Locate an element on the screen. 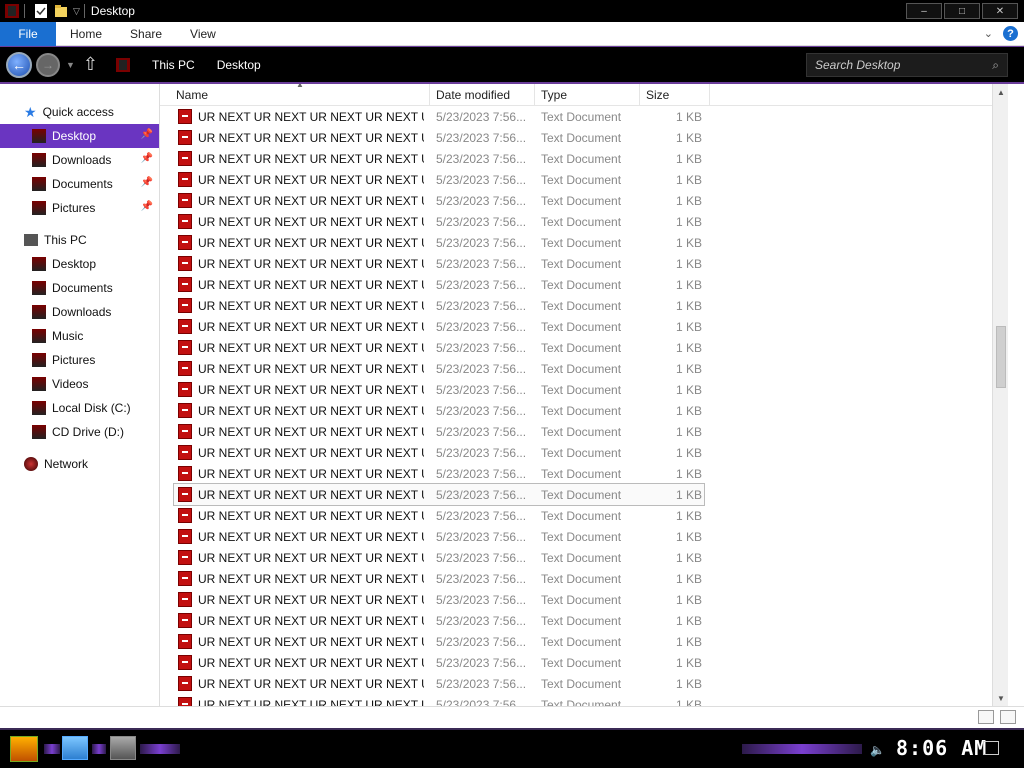 The height and width of the screenshot is (768, 1024). qat-dropdown-icon: ▽ is located at coordinates (76, 11).